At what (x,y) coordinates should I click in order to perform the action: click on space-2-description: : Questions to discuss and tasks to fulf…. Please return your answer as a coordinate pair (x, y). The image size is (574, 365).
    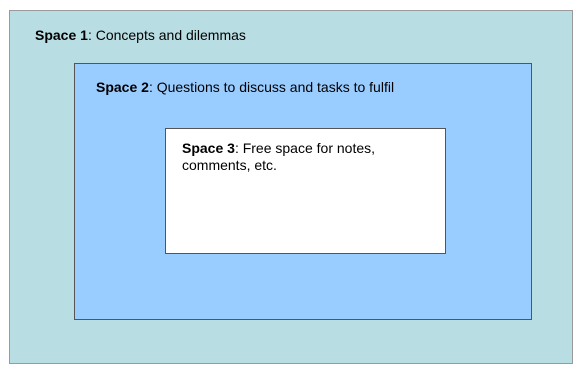
    Looking at the image, I should click on (271, 87).